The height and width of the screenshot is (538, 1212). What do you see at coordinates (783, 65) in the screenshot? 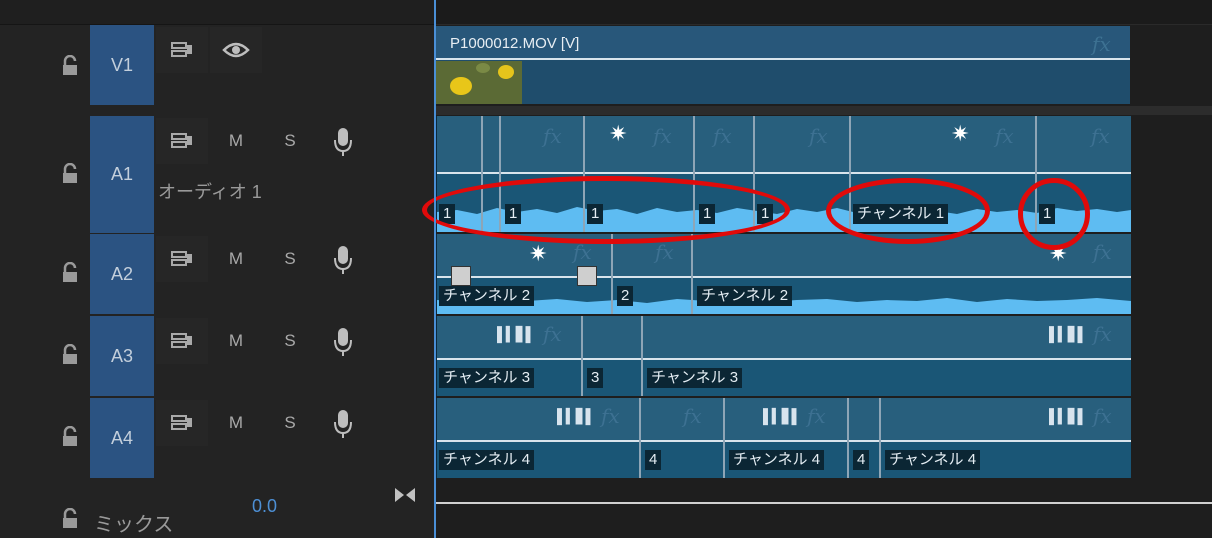
I see `video-clip: P1000012.MOV [V] fx` at bounding box center [783, 65].